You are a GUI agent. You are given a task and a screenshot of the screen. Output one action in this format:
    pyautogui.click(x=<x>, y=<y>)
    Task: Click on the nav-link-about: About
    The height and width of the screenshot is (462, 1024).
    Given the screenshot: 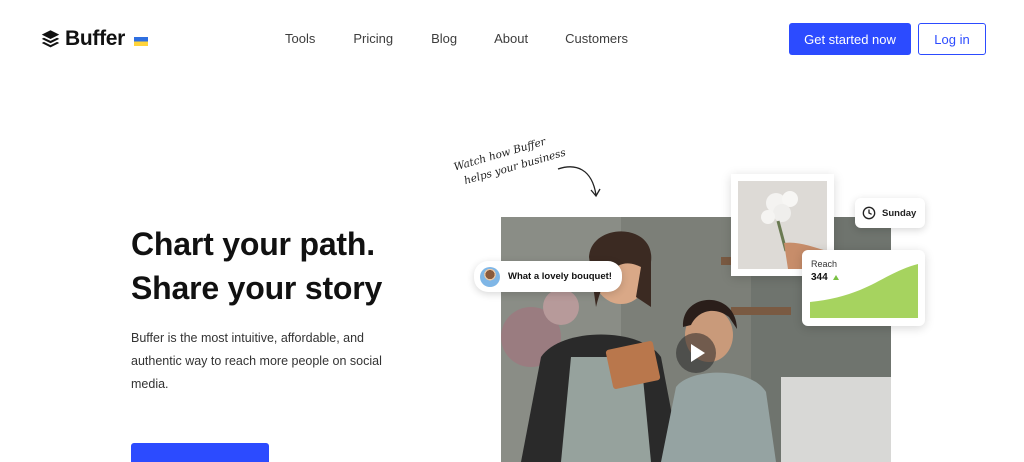 What is the action you would take?
    pyautogui.click(x=511, y=38)
    